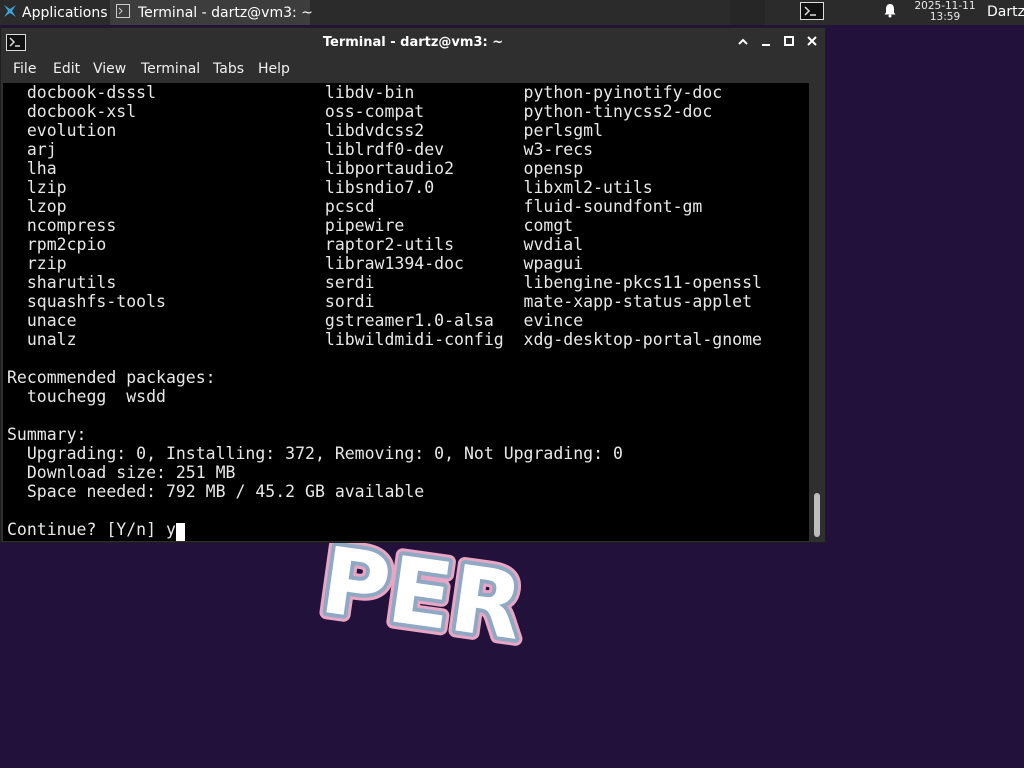 The image size is (1024, 768). I want to click on chevron-up-icon, so click(743, 43).